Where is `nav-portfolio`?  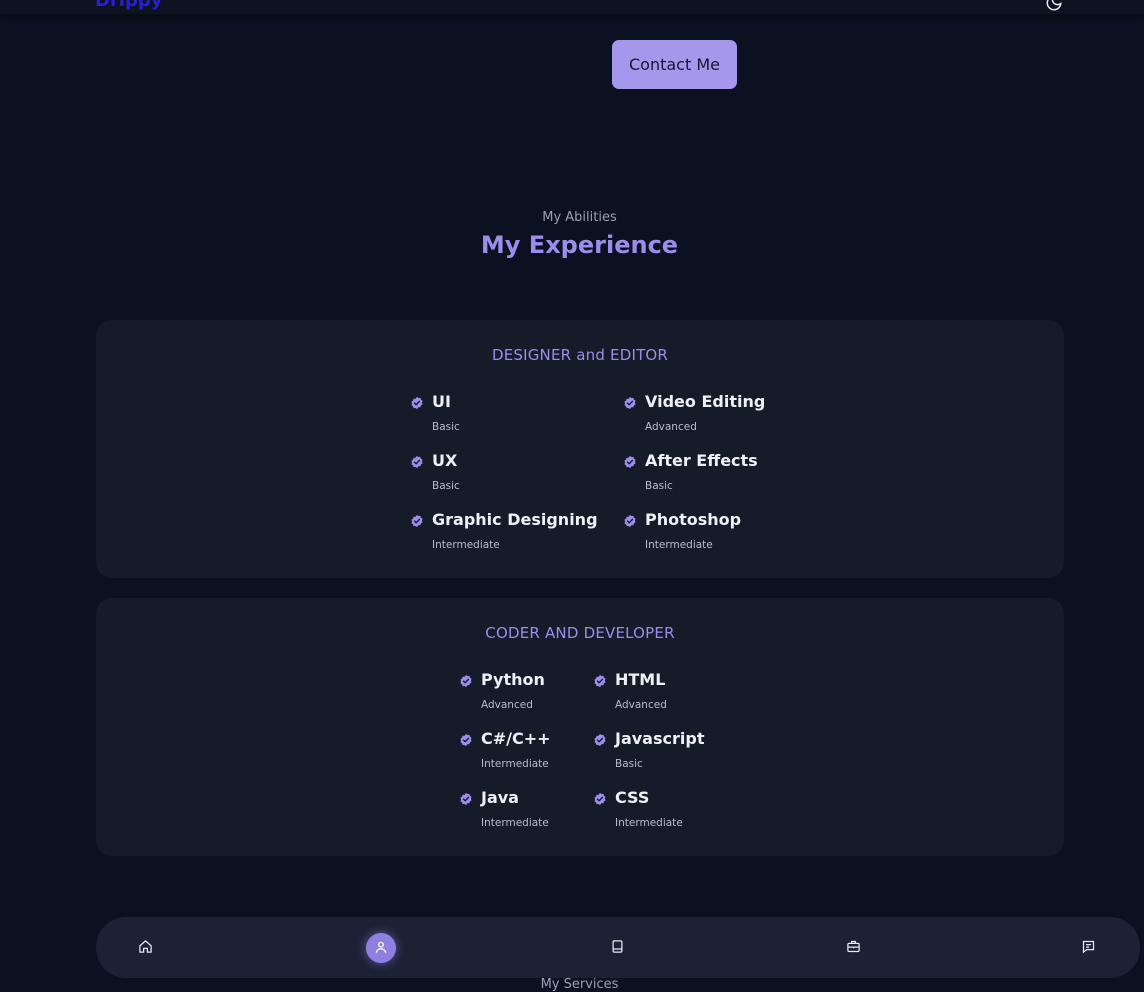
nav-portfolio is located at coordinates (853, 948).